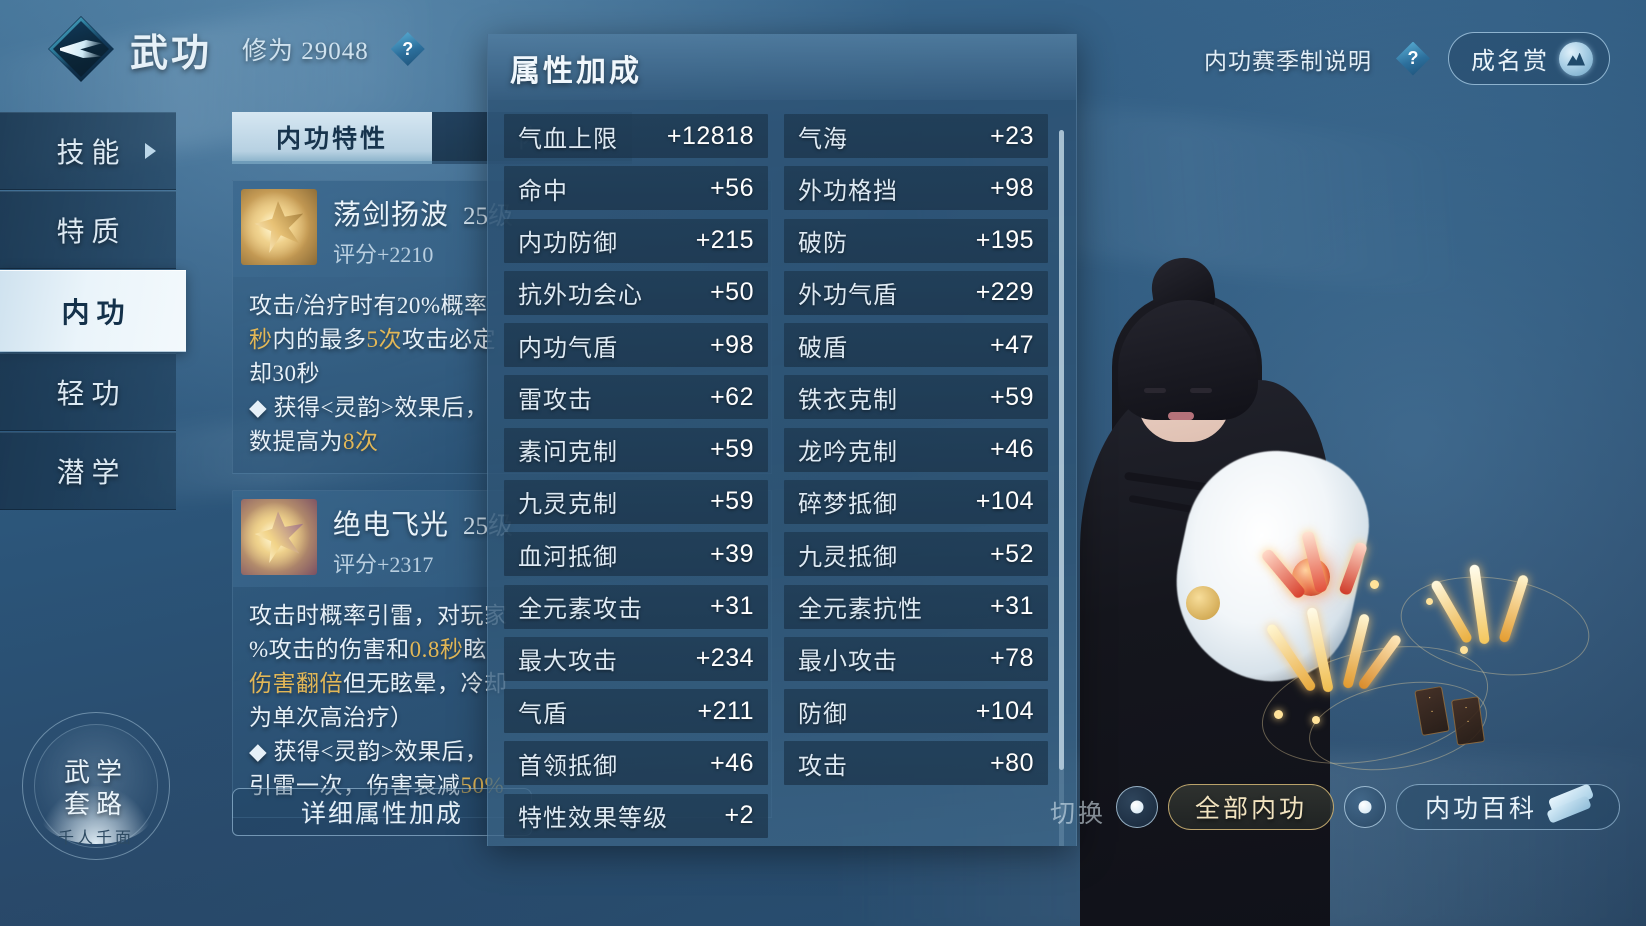  I want to click on skill-name: 绝电飞光, so click(391, 526).